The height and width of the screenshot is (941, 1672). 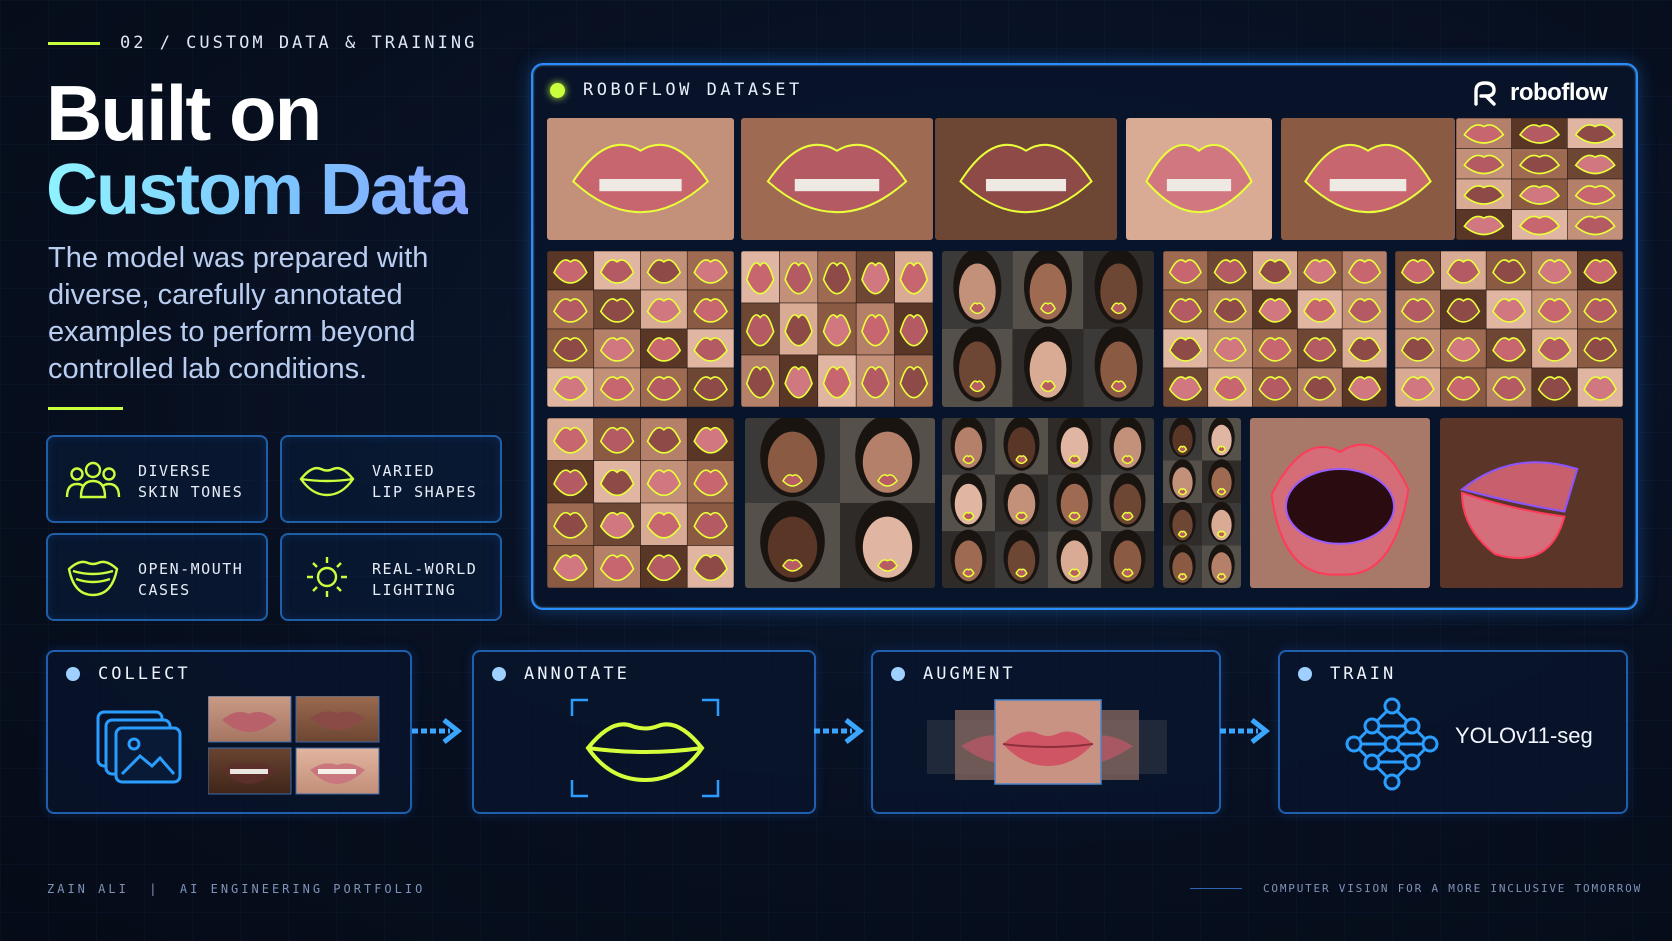 I want to click on augment-preview, so click(x=1047, y=742).